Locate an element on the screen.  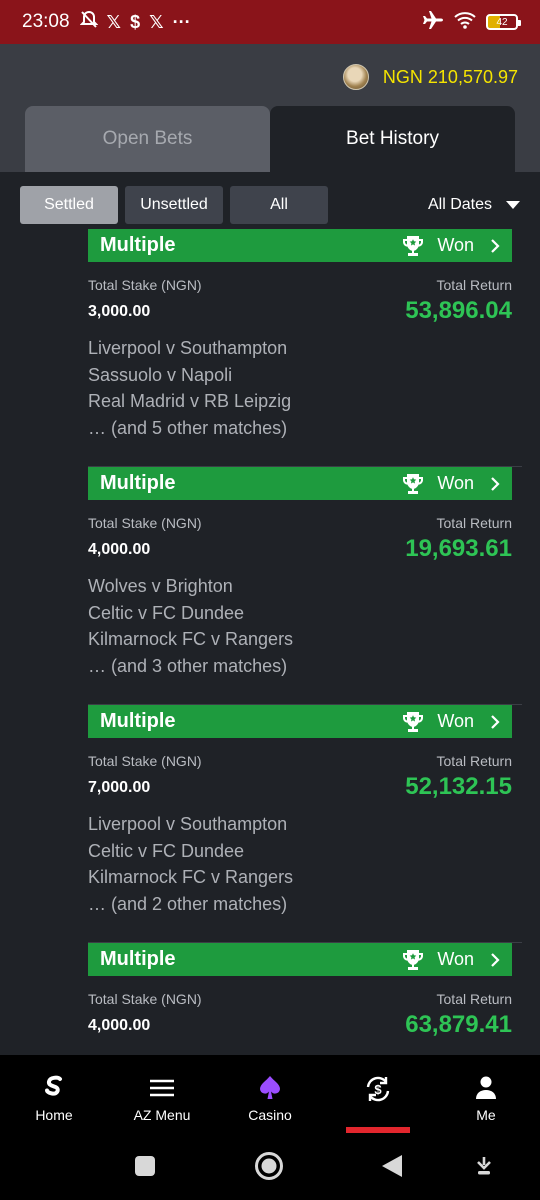
x-app-icon: 𝕏 is located at coordinates (114, 21).